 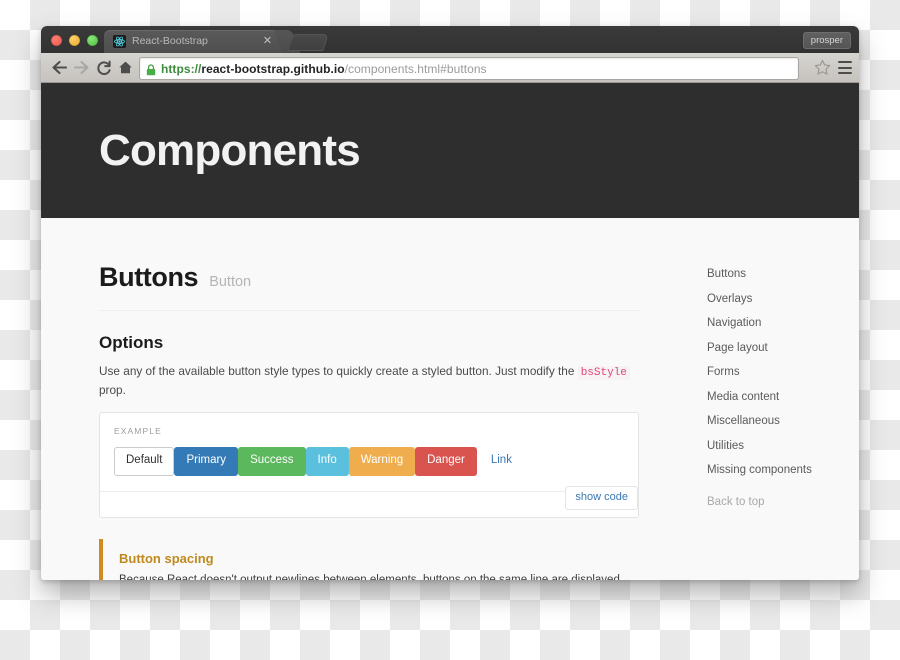 I want to click on reload-icon, so click(x=103, y=67).